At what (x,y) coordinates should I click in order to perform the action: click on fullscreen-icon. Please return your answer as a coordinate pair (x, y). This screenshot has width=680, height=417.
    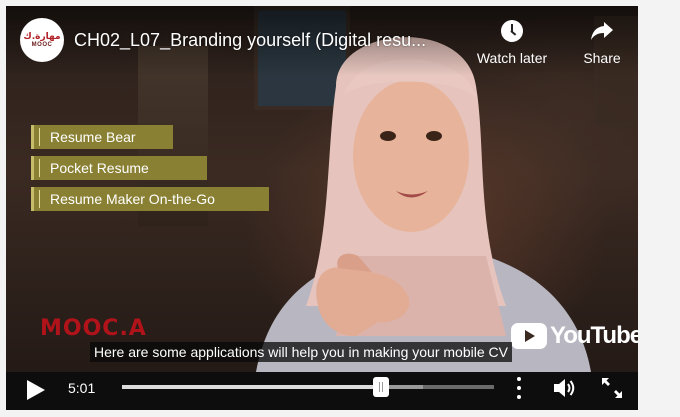
    Looking at the image, I should click on (612, 388).